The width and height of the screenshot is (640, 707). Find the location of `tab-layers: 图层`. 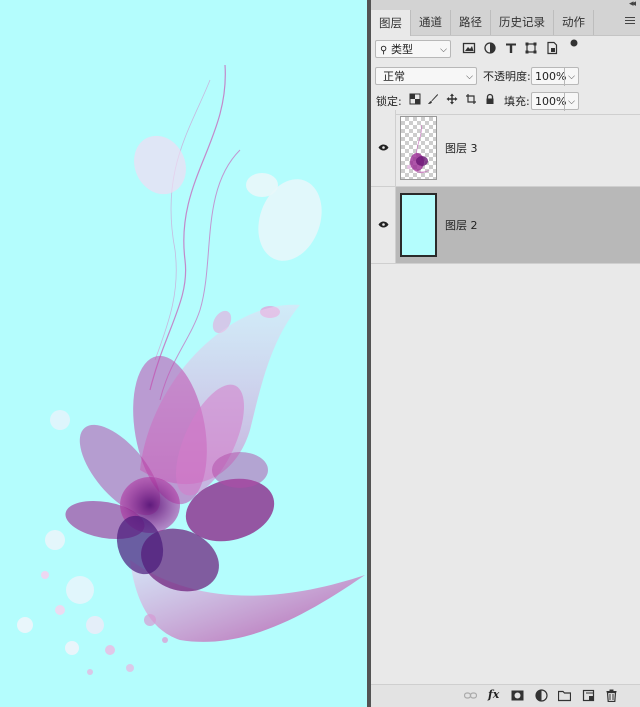

tab-layers: 图层 is located at coordinates (391, 23).